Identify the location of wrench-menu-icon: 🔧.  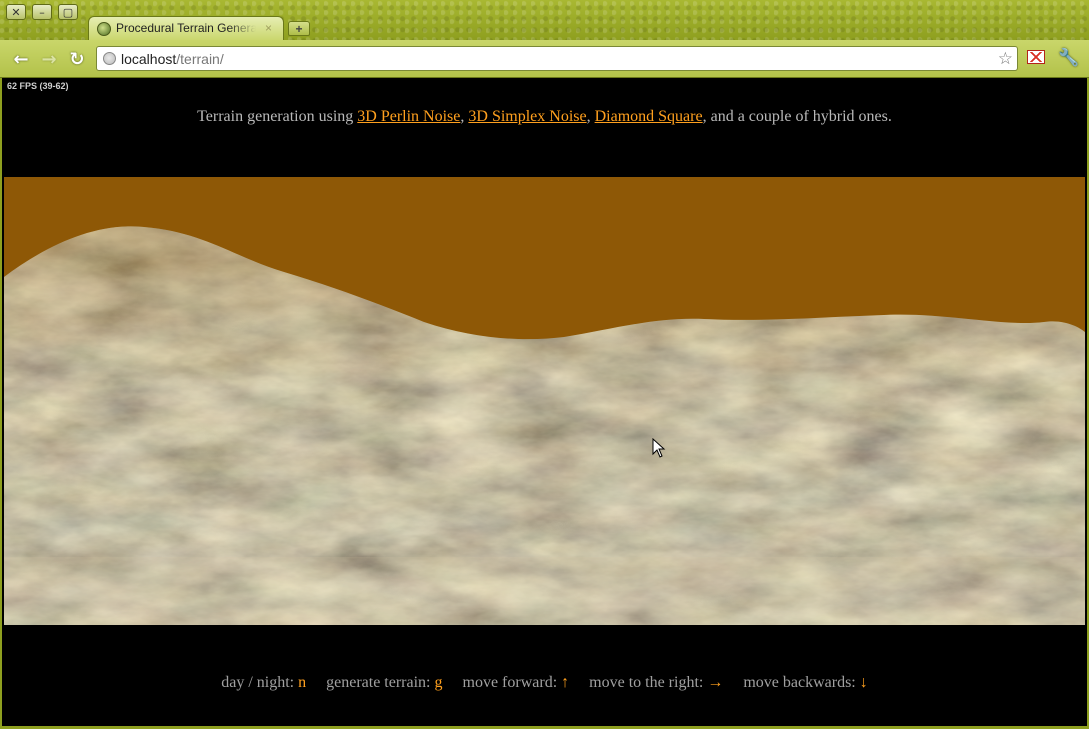
(1068, 58).